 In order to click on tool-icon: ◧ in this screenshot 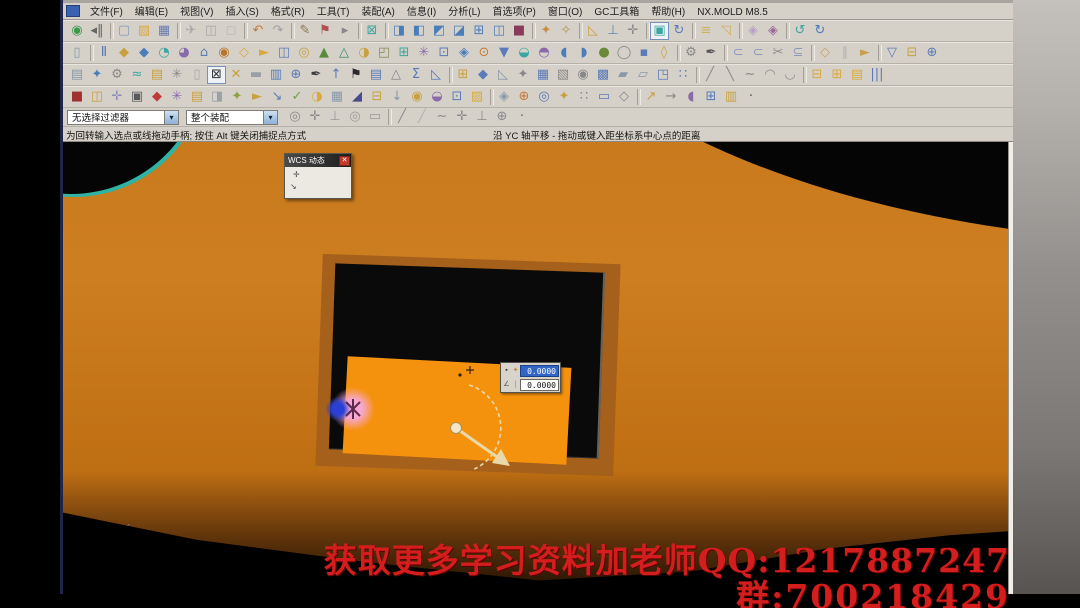, I will do `click(419, 31)`.